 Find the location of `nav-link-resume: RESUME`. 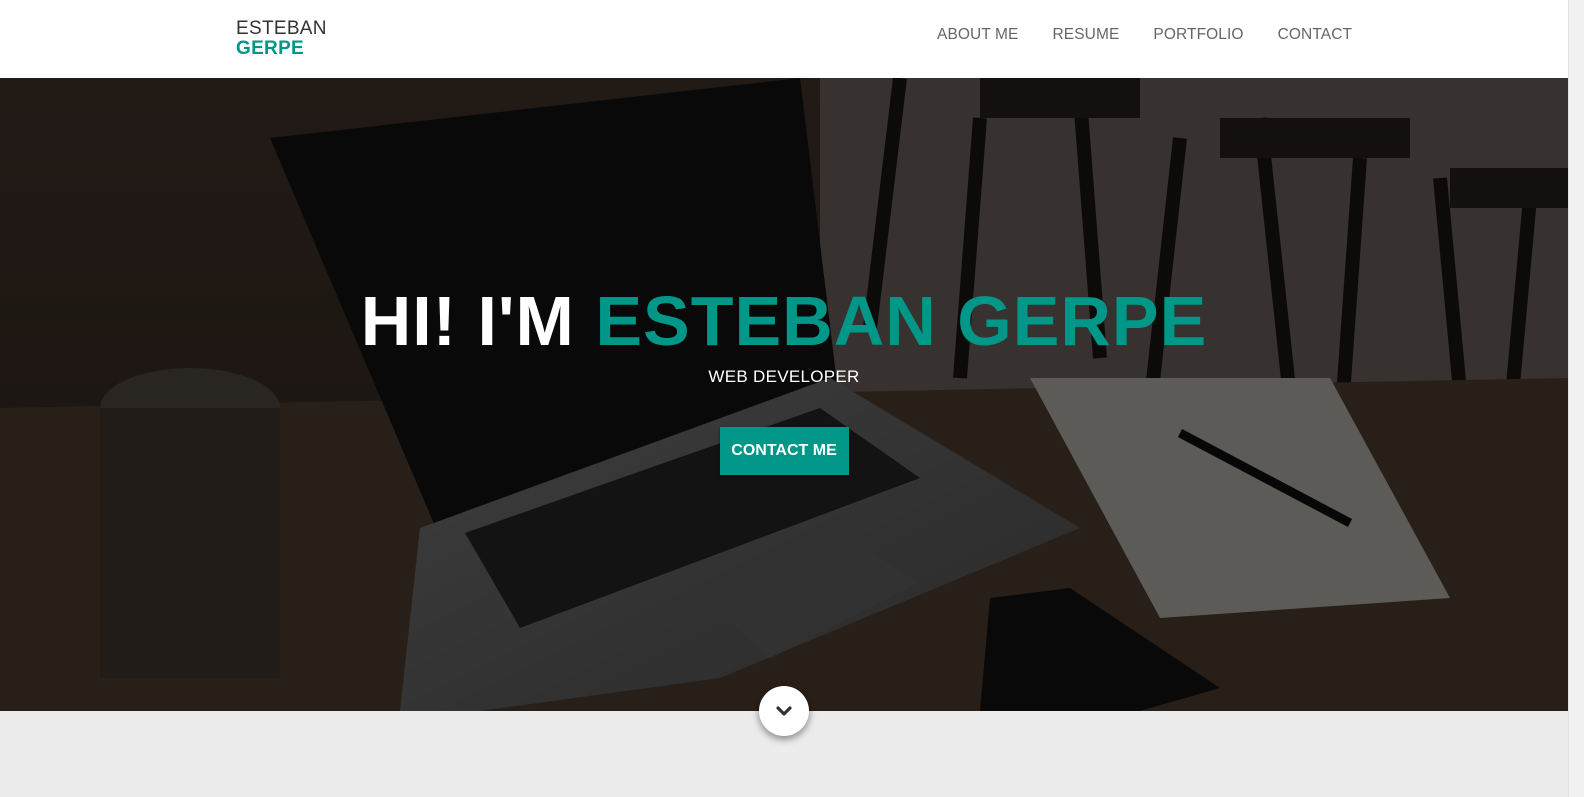

nav-link-resume: RESUME is located at coordinates (1085, 35).